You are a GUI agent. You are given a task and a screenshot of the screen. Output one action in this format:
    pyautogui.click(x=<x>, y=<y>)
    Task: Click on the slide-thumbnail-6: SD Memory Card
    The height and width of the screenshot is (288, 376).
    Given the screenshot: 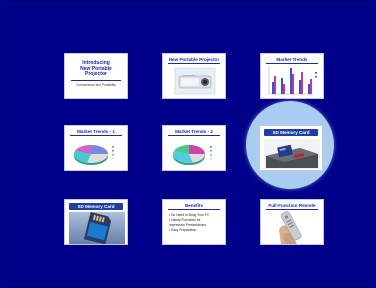 What is the action you would take?
    pyautogui.click(x=291, y=148)
    